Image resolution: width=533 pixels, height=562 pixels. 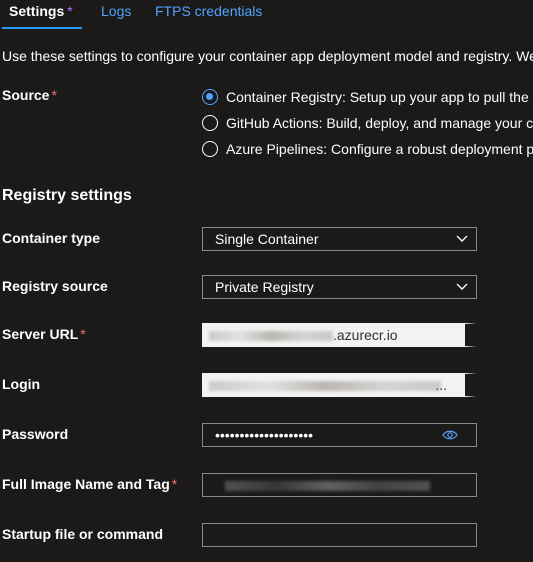 I want to click on eye-icon, so click(x=450, y=435).